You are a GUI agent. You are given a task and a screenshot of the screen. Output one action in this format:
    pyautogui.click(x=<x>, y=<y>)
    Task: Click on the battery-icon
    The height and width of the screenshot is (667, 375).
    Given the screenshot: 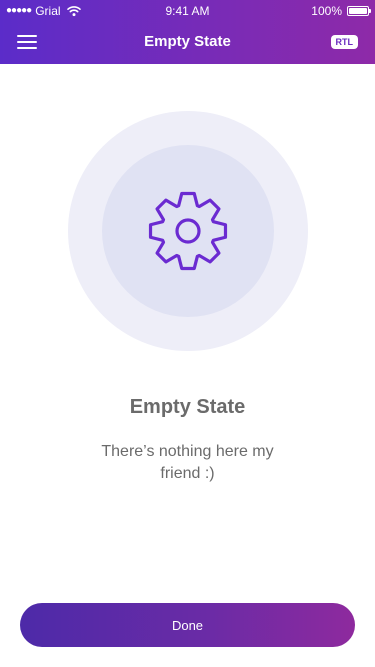 What is the action you would take?
    pyautogui.click(x=359, y=11)
    